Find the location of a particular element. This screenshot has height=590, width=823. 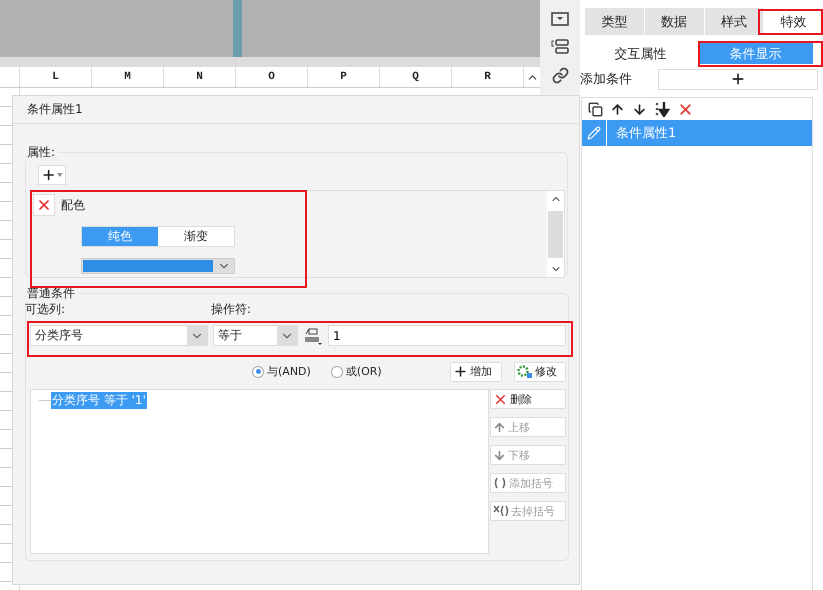

logic-radio: 或(OR) is located at coordinates (356, 371).